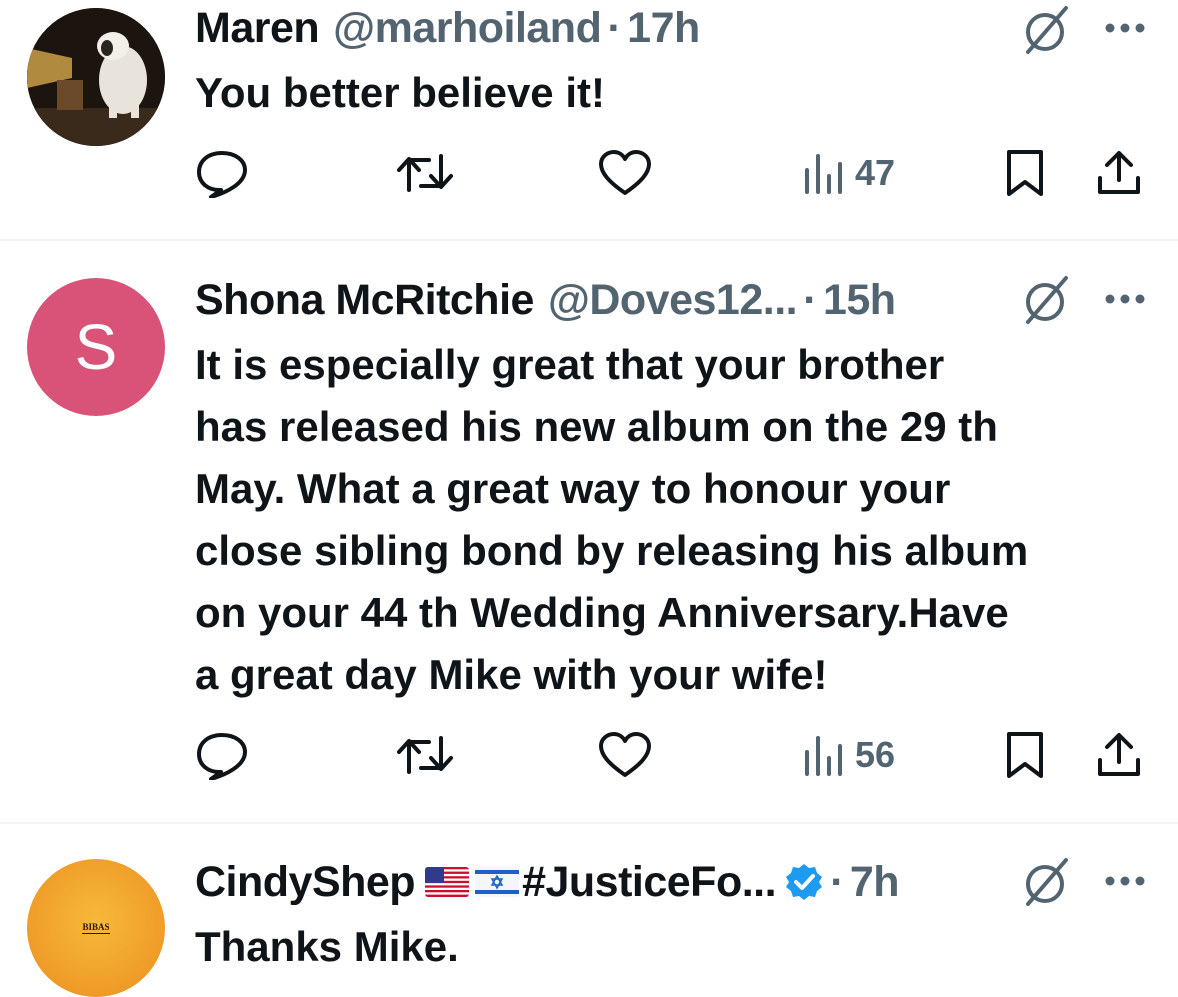 The image size is (1178, 997). What do you see at coordinates (848, 173) in the screenshot?
I see `views-button: 47` at bounding box center [848, 173].